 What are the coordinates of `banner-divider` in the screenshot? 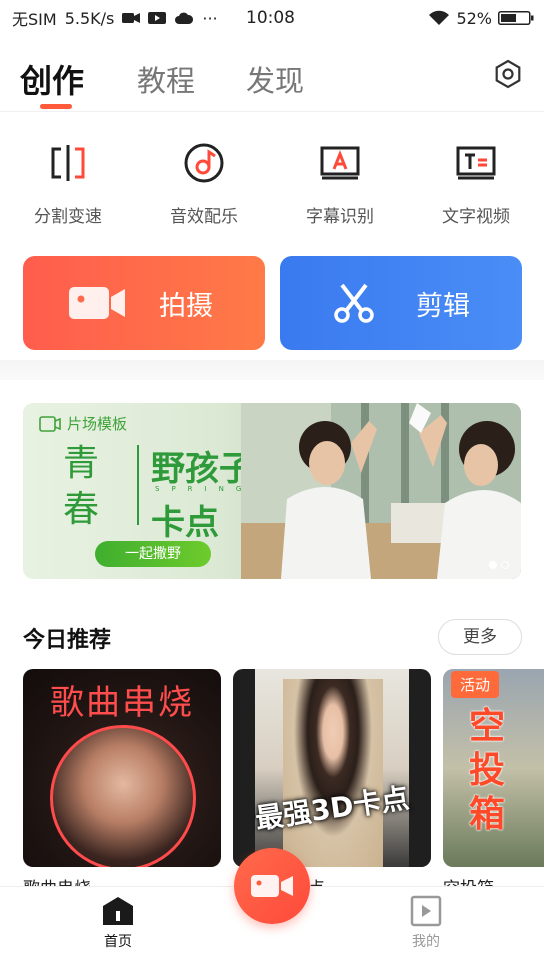 It's located at (138, 485).